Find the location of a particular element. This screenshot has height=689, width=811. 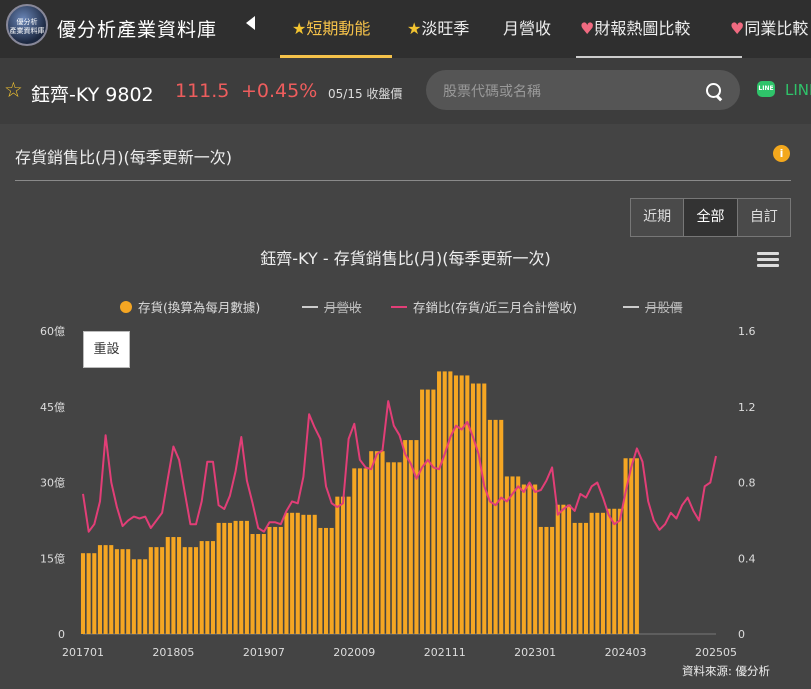

x-tick-label: 202301 is located at coordinates (535, 652).